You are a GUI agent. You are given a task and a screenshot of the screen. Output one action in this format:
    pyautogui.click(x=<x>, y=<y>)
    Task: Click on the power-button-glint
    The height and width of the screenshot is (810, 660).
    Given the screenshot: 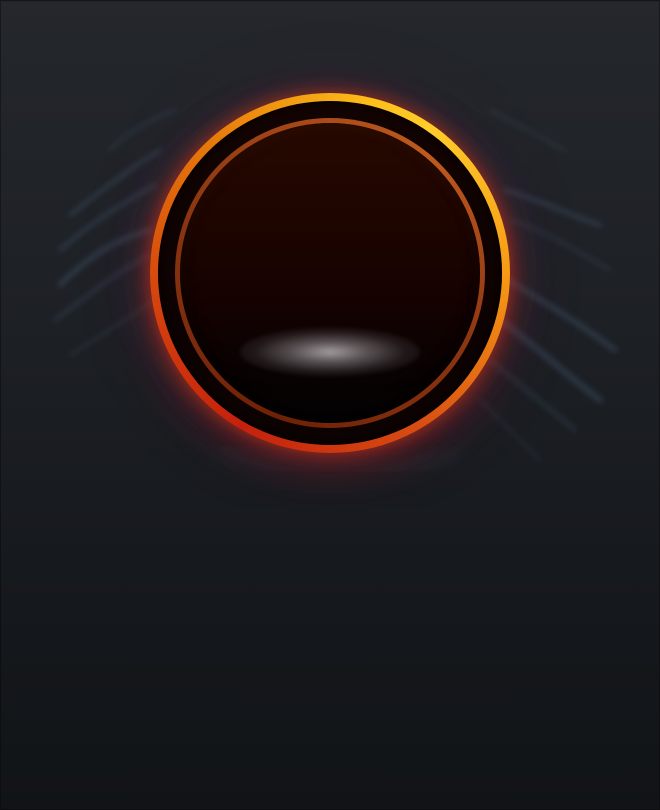 What is the action you would take?
    pyautogui.click(x=330, y=352)
    